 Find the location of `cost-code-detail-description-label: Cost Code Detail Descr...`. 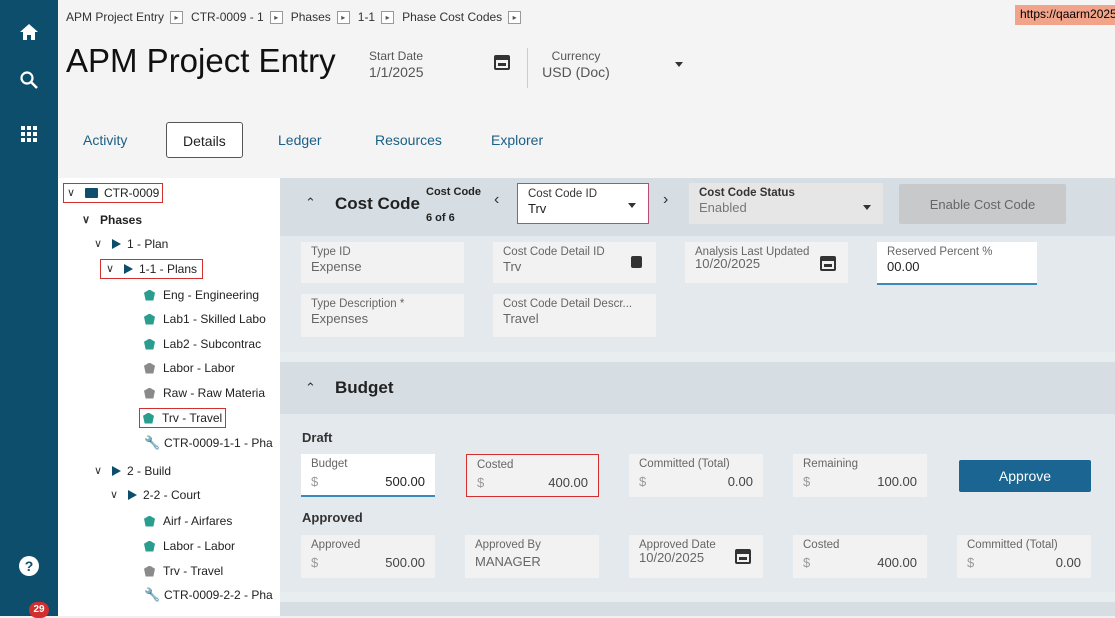

cost-code-detail-description-label: Cost Code Detail Descr... is located at coordinates (568, 304).